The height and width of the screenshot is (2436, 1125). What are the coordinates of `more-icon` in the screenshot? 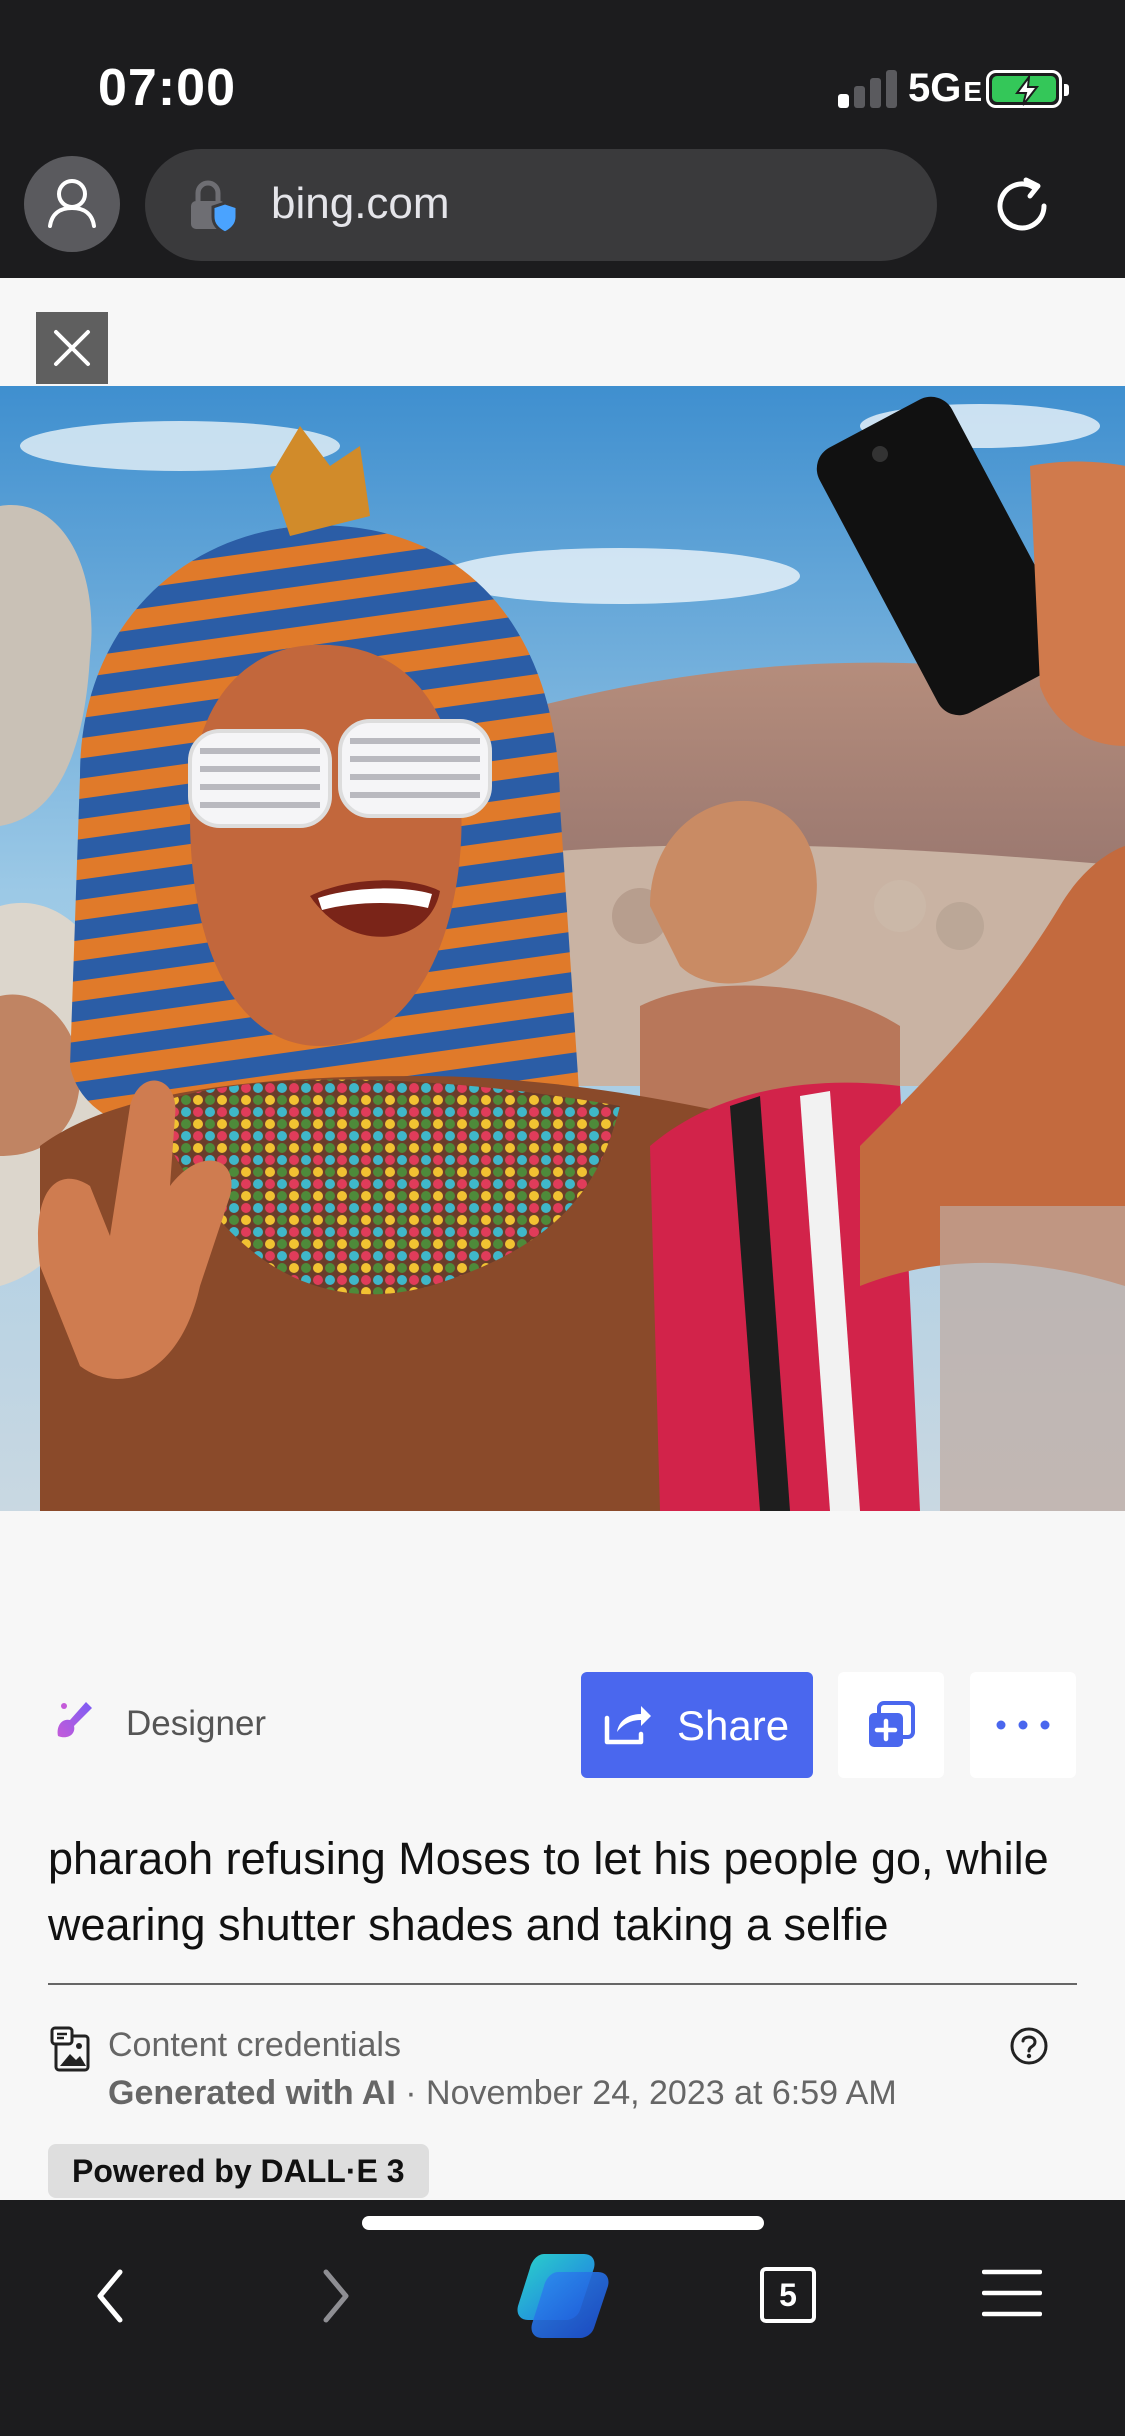 It's located at (1023, 1725).